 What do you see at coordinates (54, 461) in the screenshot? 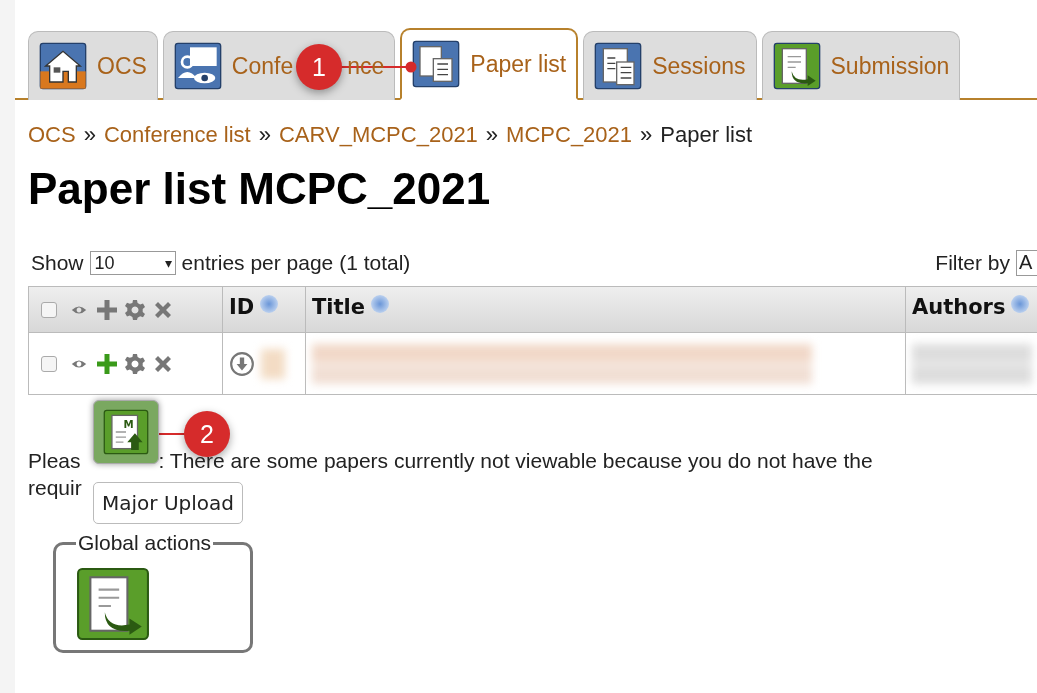
I see `notice-text: Pleas` at bounding box center [54, 461].